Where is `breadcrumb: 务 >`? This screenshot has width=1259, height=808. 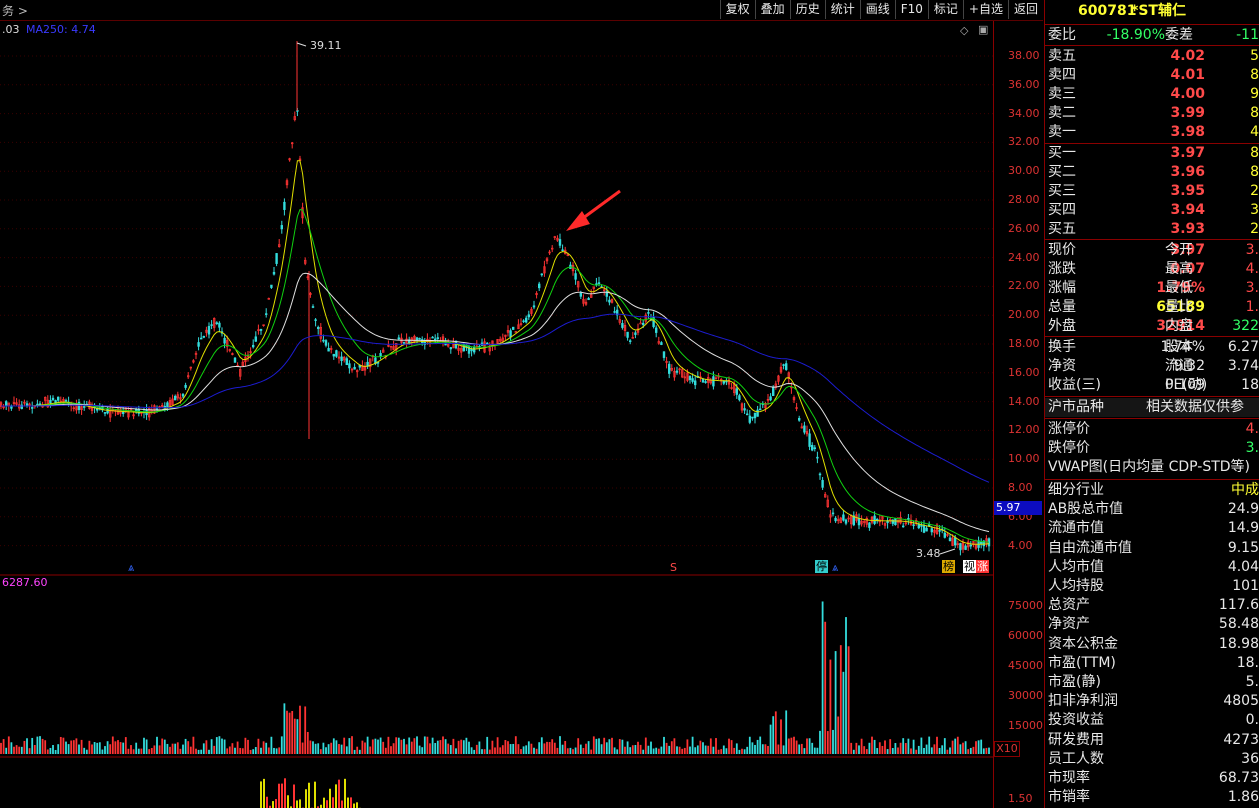 breadcrumb: 务 > is located at coordinates (15, 10).